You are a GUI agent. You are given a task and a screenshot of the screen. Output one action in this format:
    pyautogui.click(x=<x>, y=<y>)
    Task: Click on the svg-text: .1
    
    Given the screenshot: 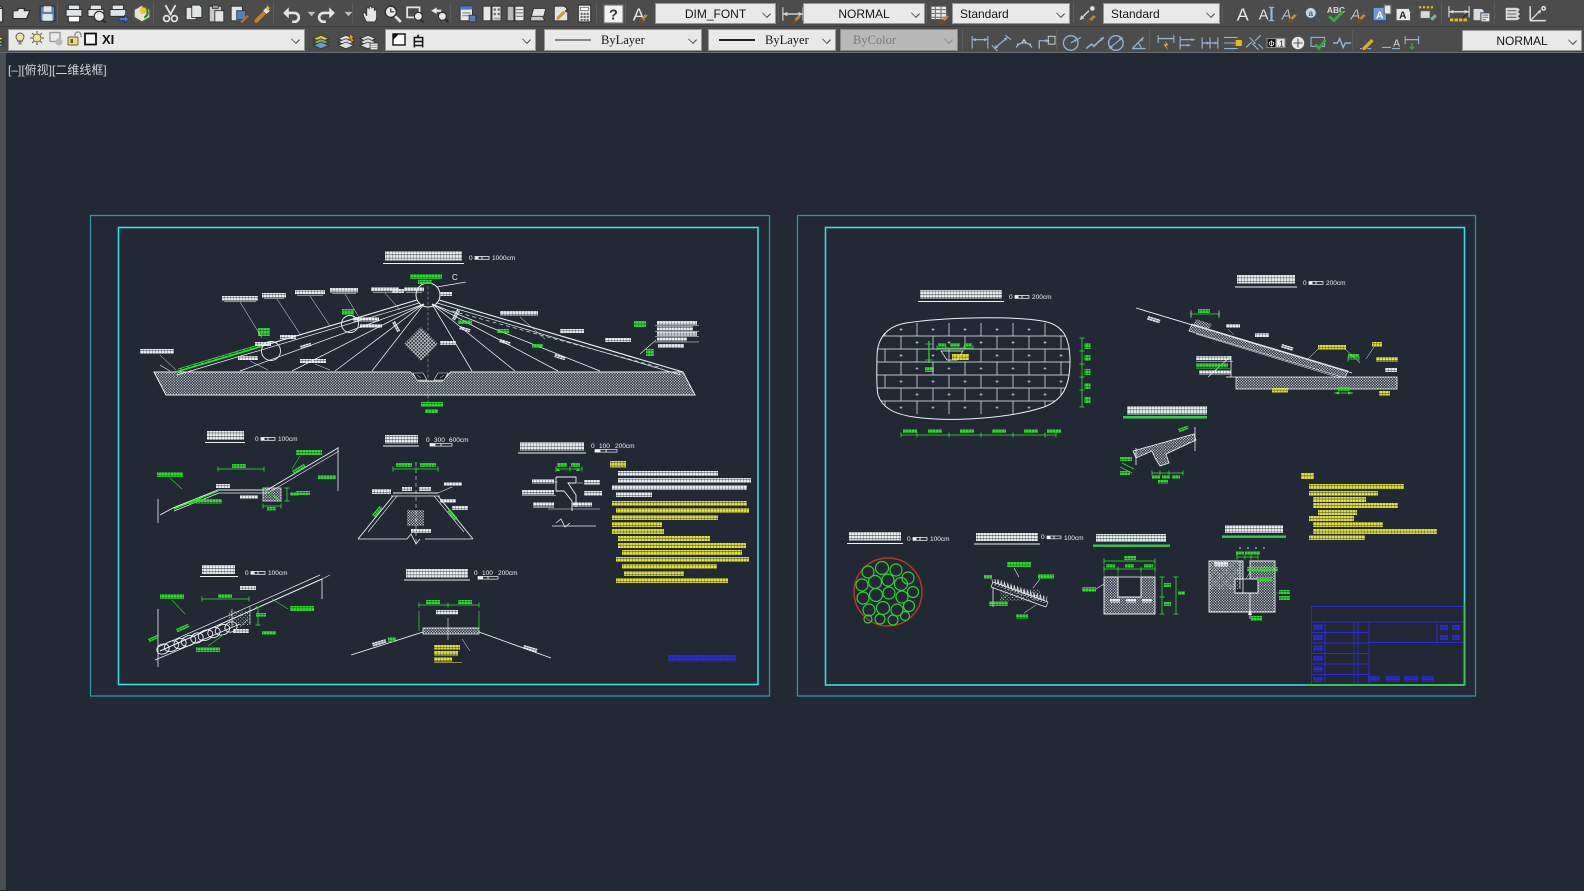 What is the action you would take?
    pyautogui.click(x=1280, y=43)
    